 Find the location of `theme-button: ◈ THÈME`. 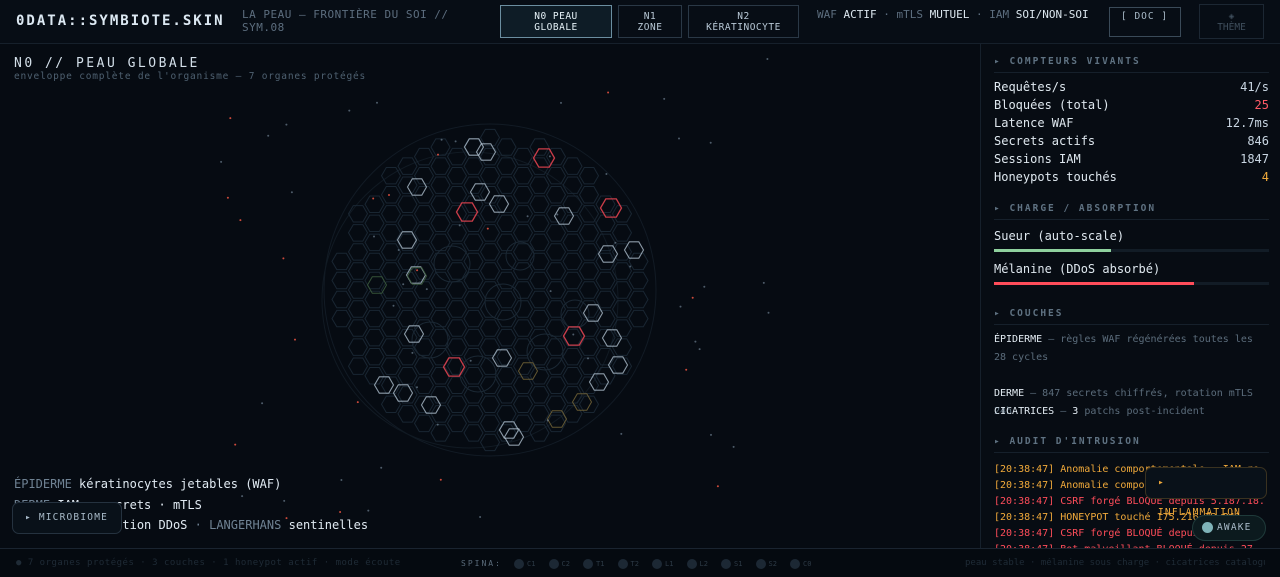

theme-button: ◈ THÈME is located at coordinates (1231, 21).